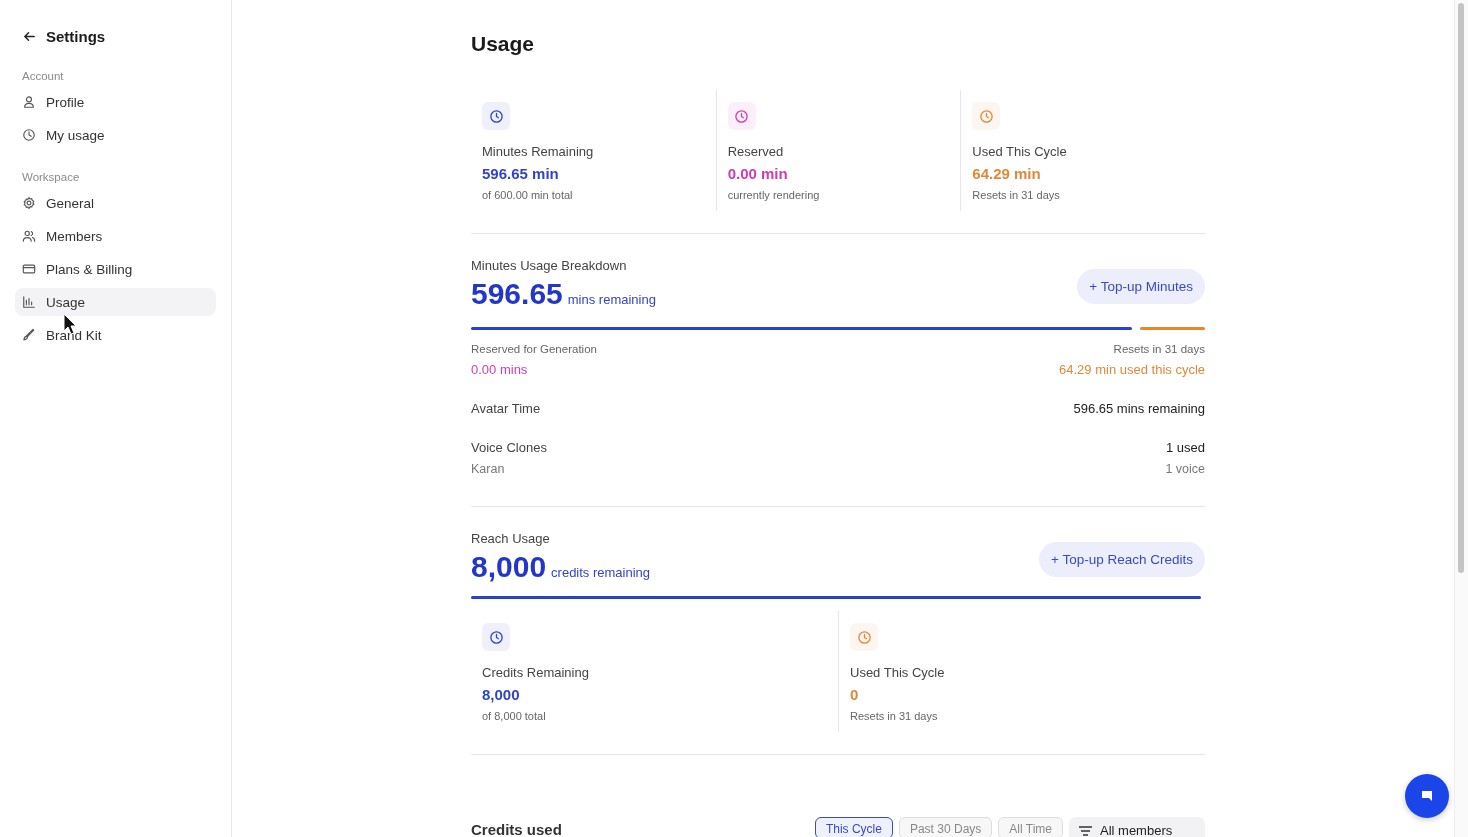  What do you see at coordinates (774, 195) in the screenshot?
I see `stat-caption: currently rendering` at bounding box center [774, 195].